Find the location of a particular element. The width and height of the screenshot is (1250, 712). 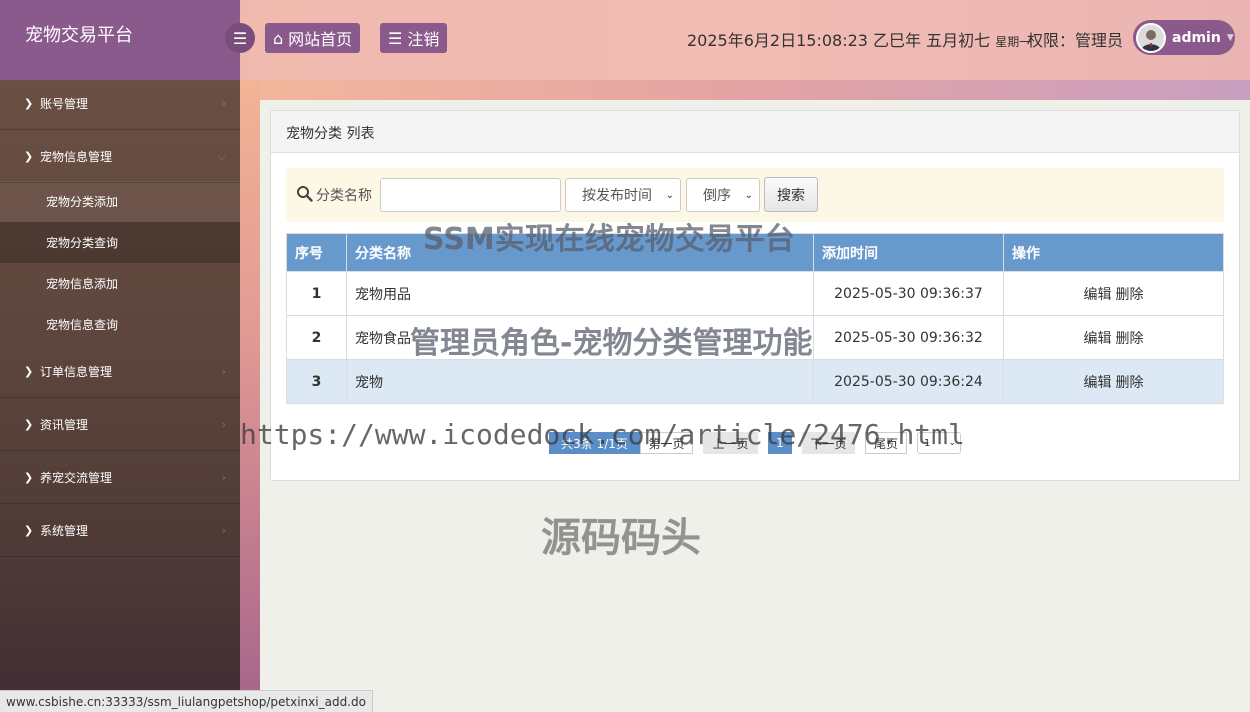

search-bar: 分类名称 按发布时间 ⌄ 倒序 ⌄ 搜索 is located at coordinates (755, 195).